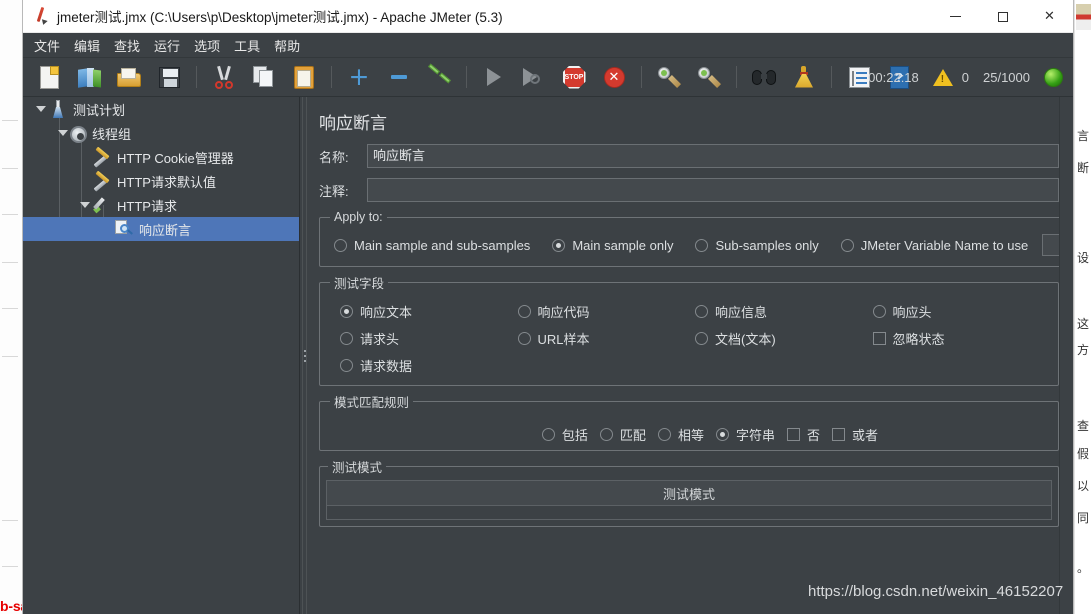  Describe the element at coordinates (755, 435) in the screenshot. I see `option-label: 字符串` at that location.